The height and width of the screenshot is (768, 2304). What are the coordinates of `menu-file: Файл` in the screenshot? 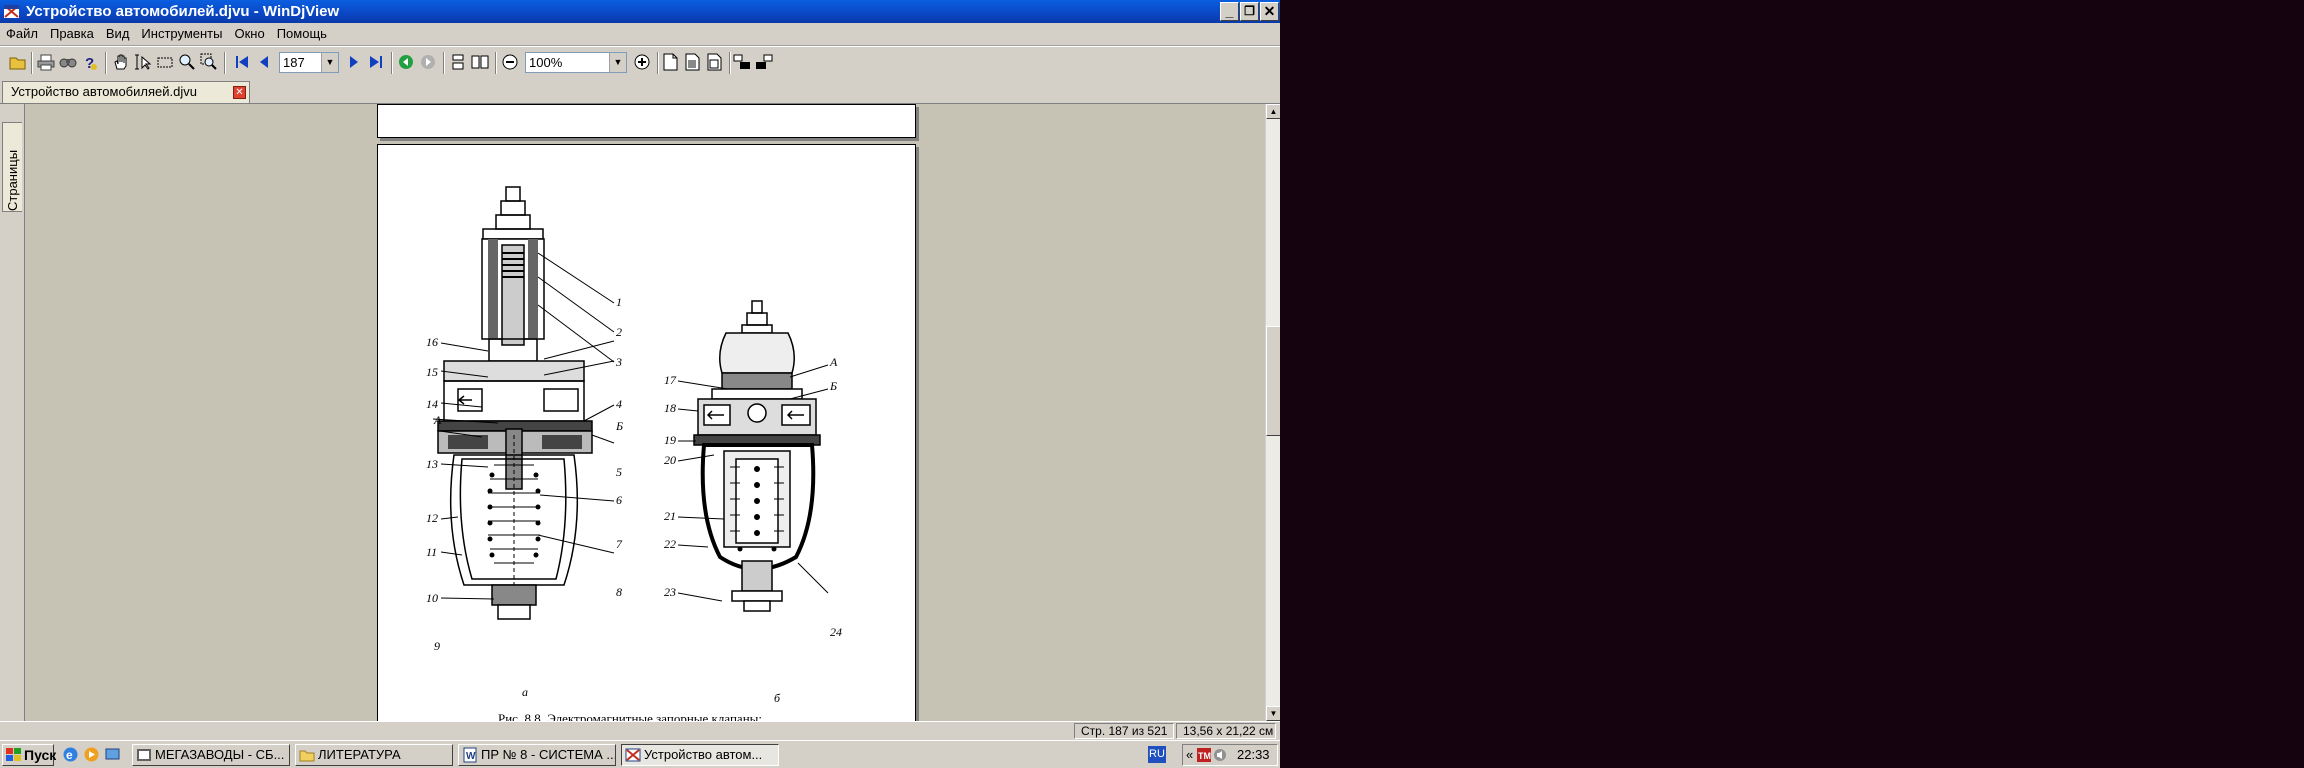 It's located at (22, 34).